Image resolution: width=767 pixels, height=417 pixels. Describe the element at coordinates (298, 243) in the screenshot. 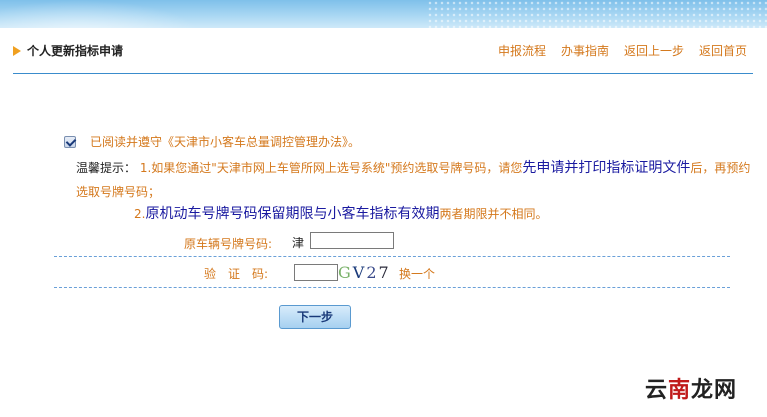

I see `plate-prefix: 津` at that location.